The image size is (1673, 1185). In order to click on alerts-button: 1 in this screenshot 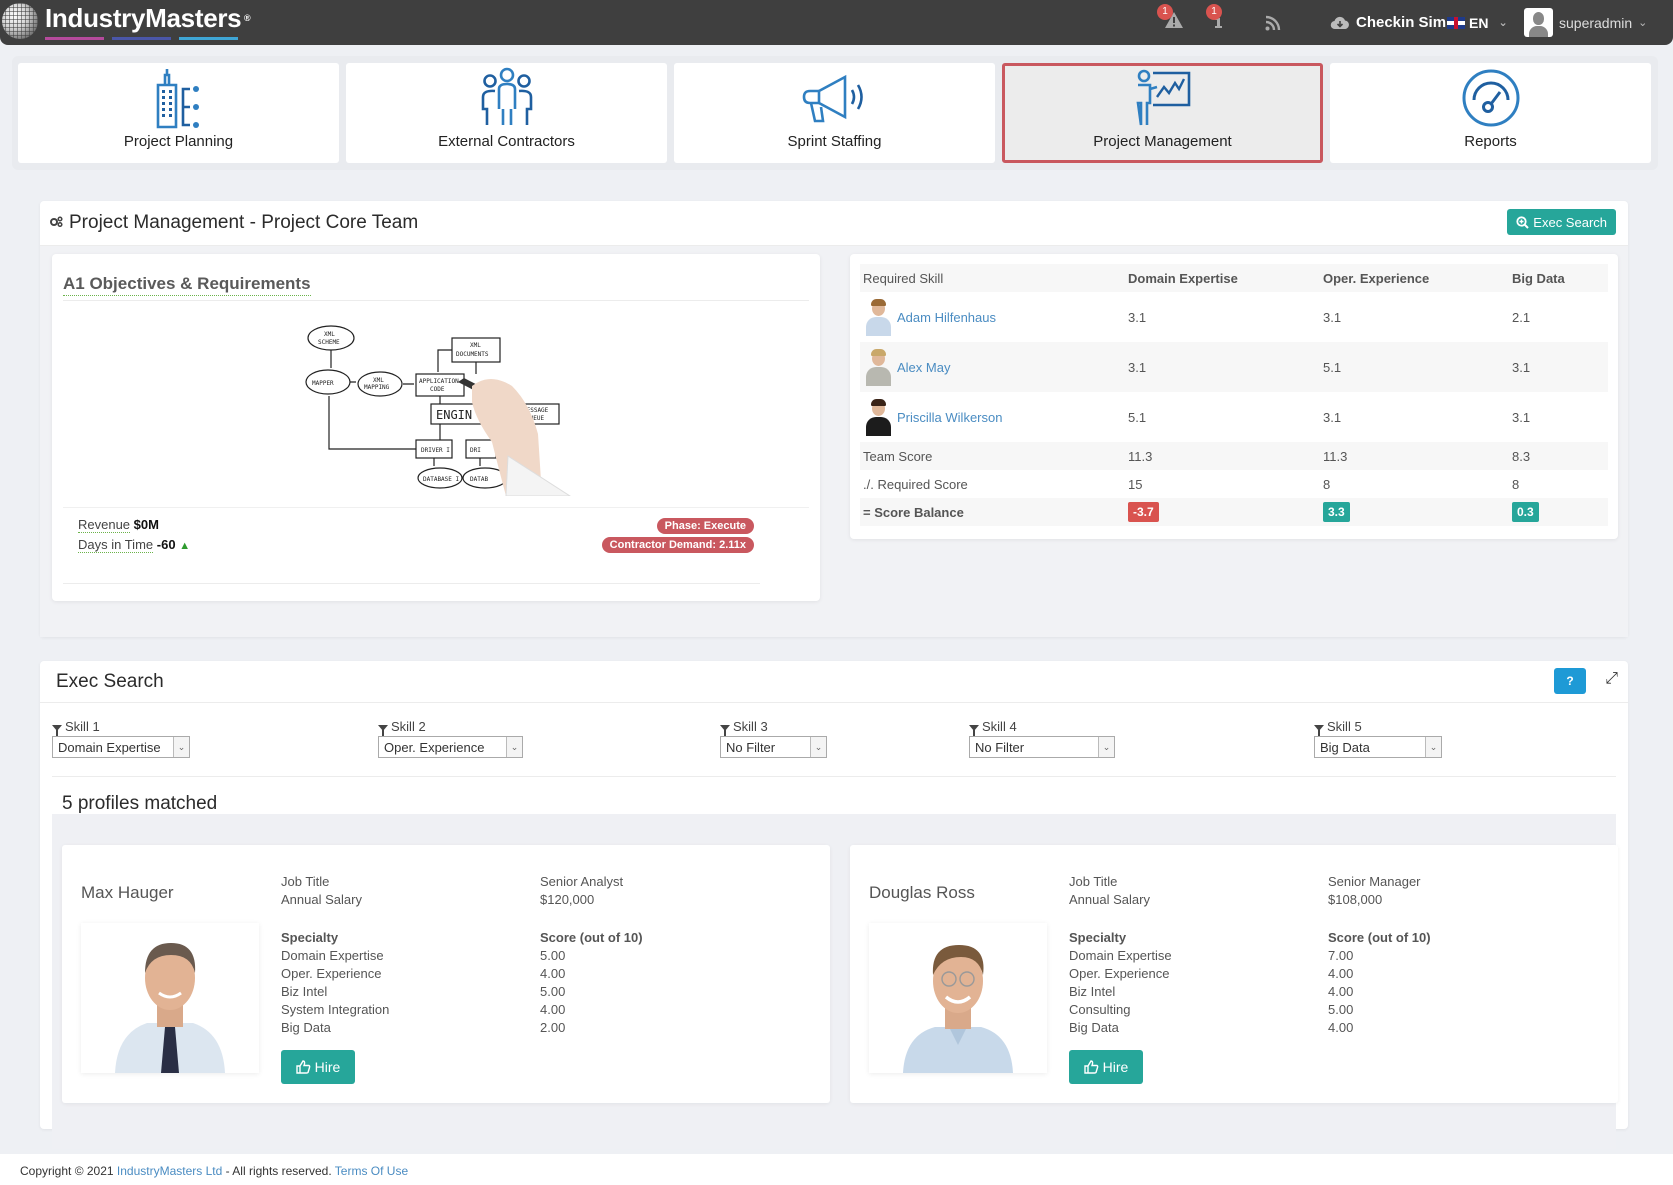, I will do `click(1170, 22)`.